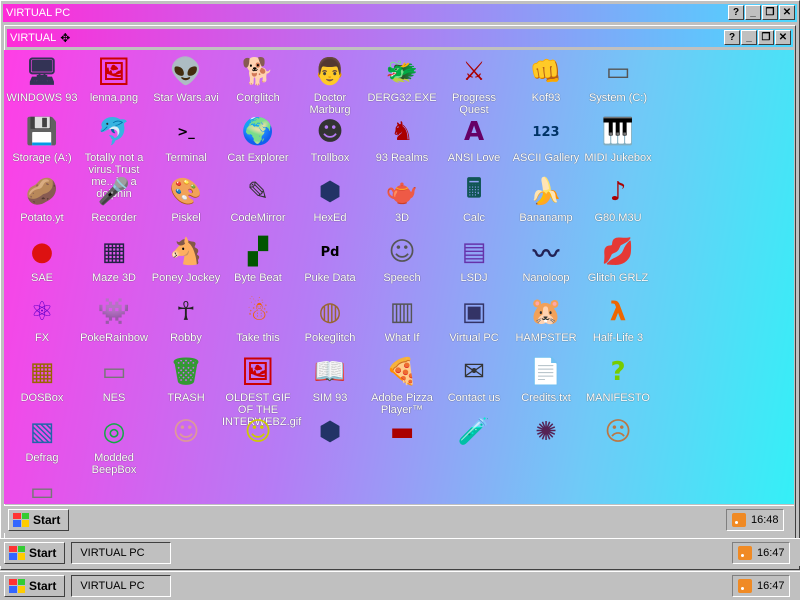 The width and height of the screenshot is (800, 600). I want to click on desktop-icon: 👾 PokeRainbow, so click(114, 320).